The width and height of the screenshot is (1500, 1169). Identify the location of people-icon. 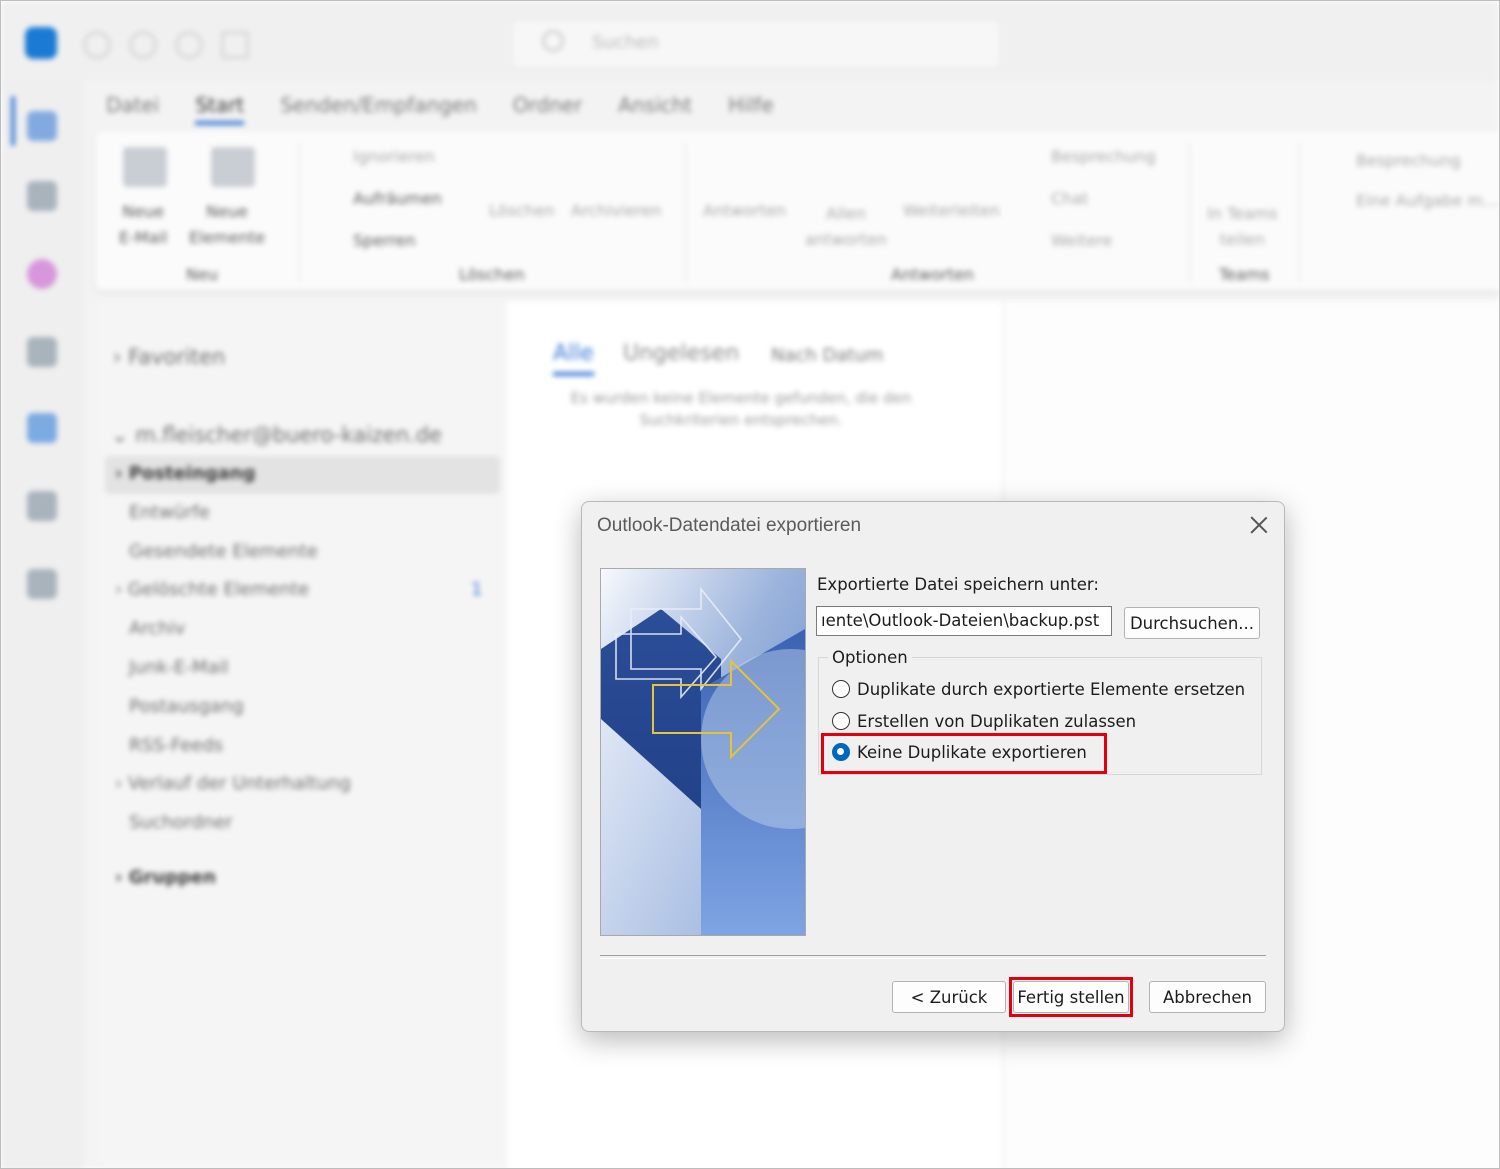
(42, 352).